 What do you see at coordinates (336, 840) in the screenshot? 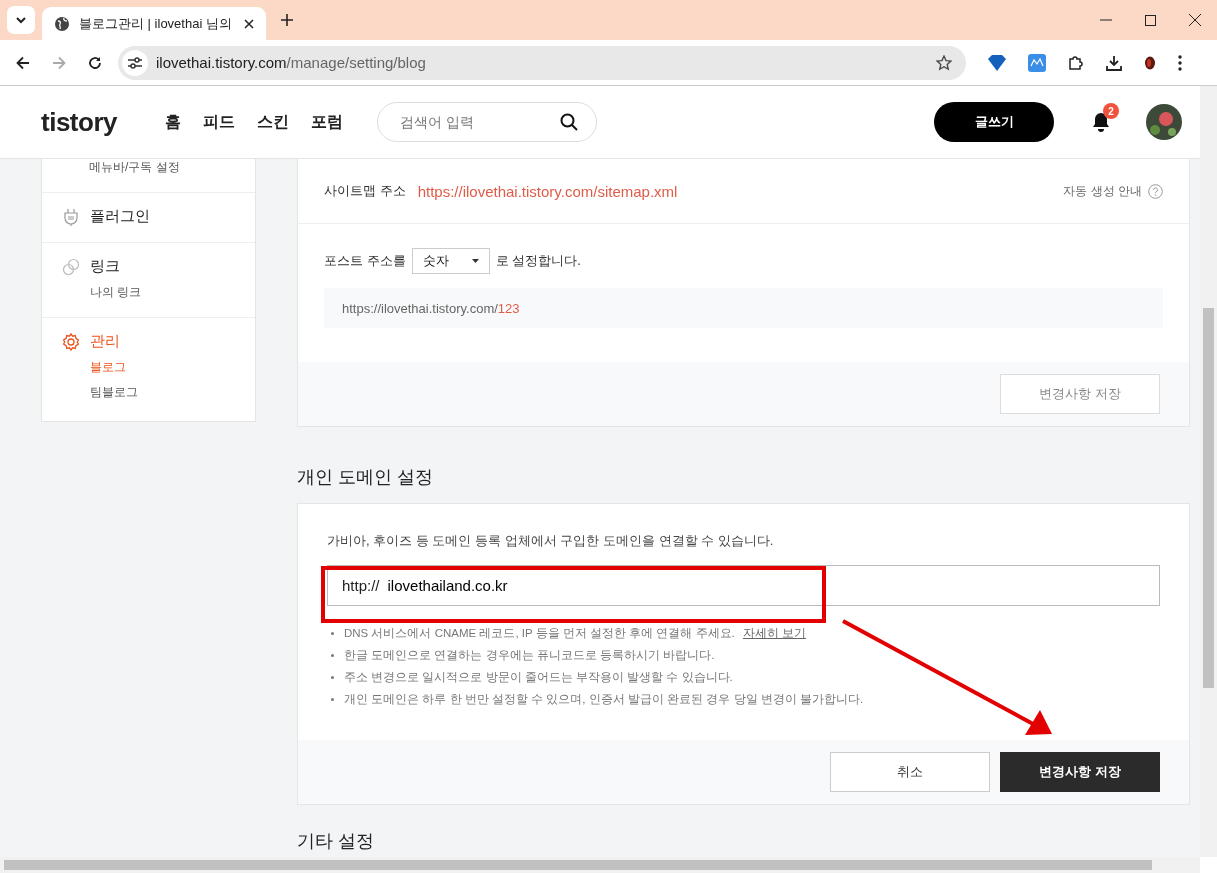
I see `section-heading: 기타 설정` at bounding box center [336, 840].